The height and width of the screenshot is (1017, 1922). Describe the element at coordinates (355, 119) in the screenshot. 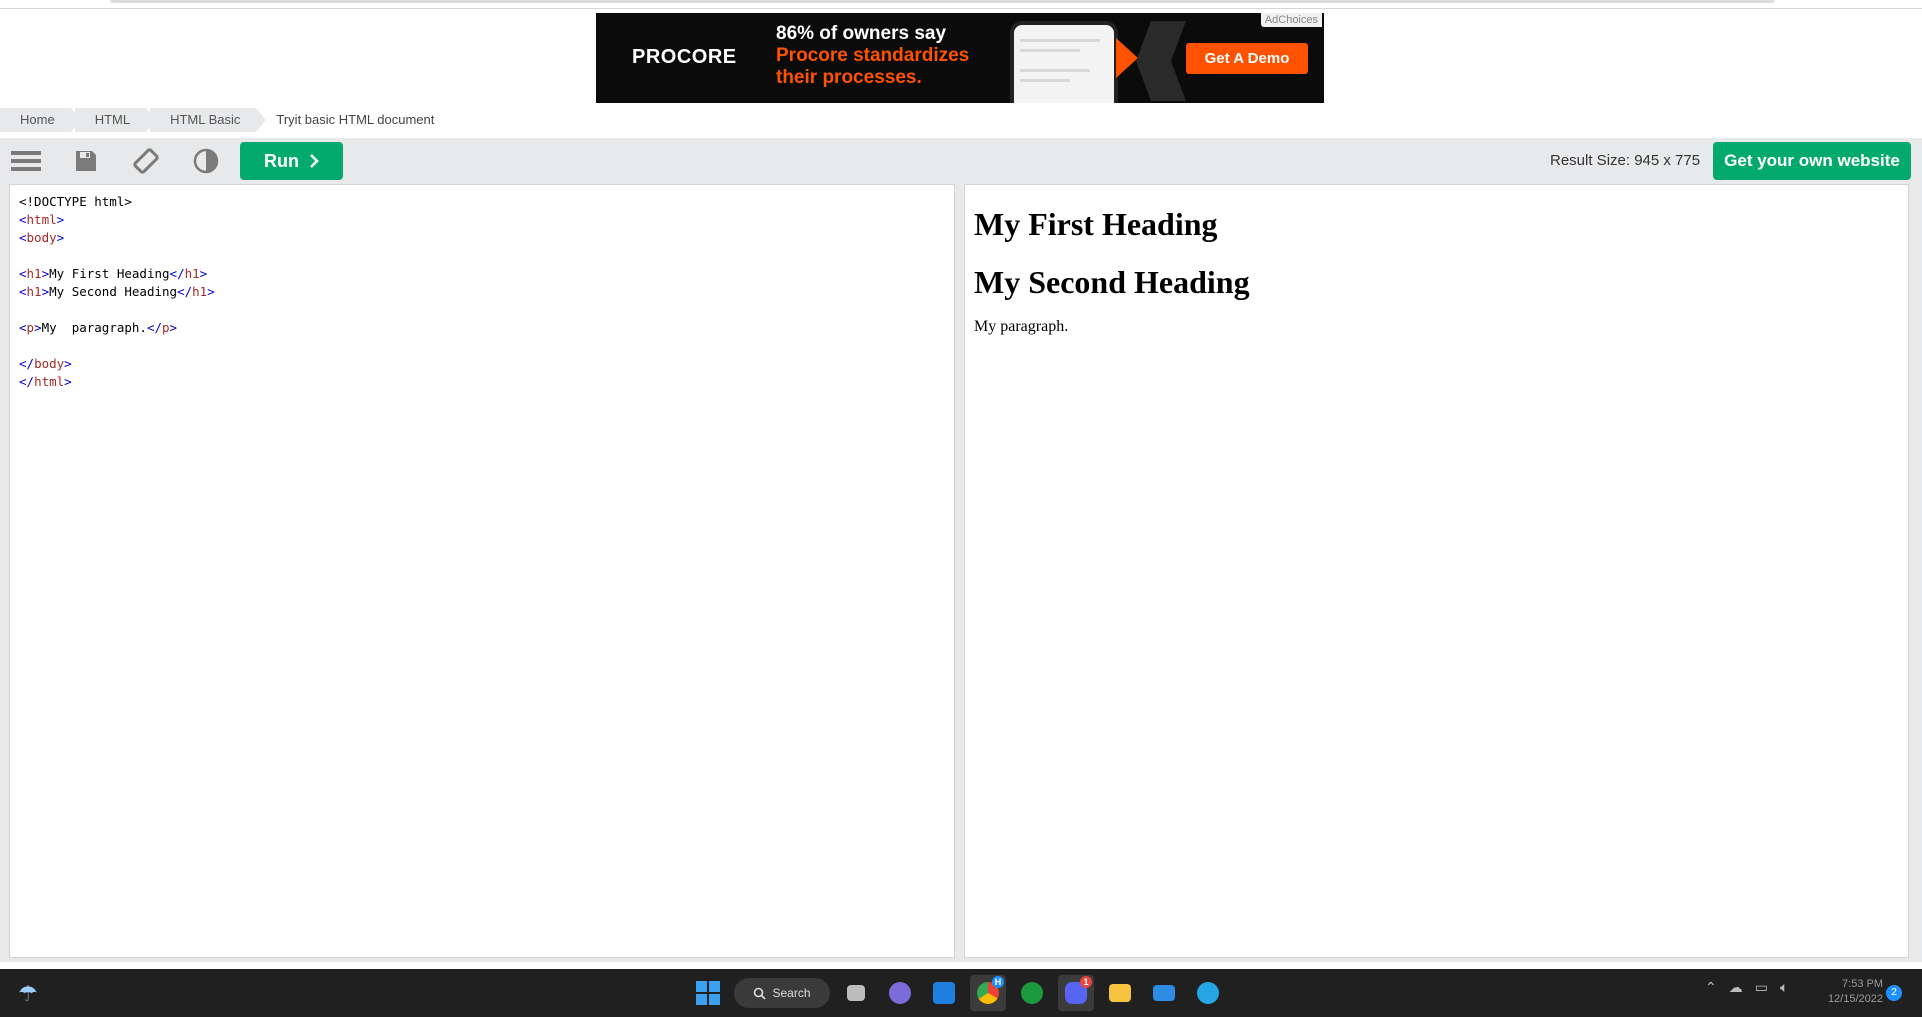

I see `breadcrumb-current: Tryit basic HTML document` at that location.